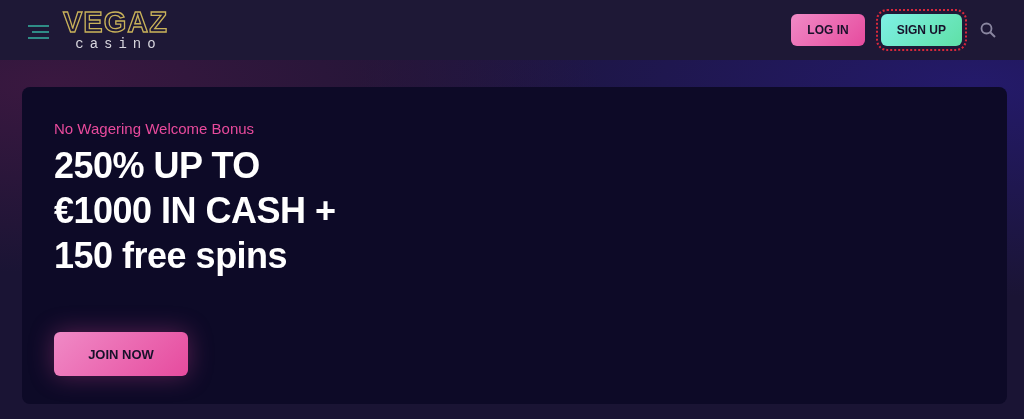  Describe the element at coordinates (154, 128) in the screenshot. I see `bonus-eyebrow: No Wagering Welcome Bonus` at that location.